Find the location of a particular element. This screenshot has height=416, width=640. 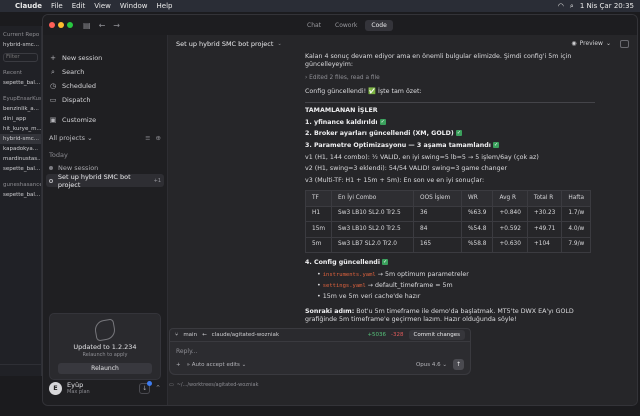

chevron-updown-icon: ⌃ is located at coordinates (158, 388).